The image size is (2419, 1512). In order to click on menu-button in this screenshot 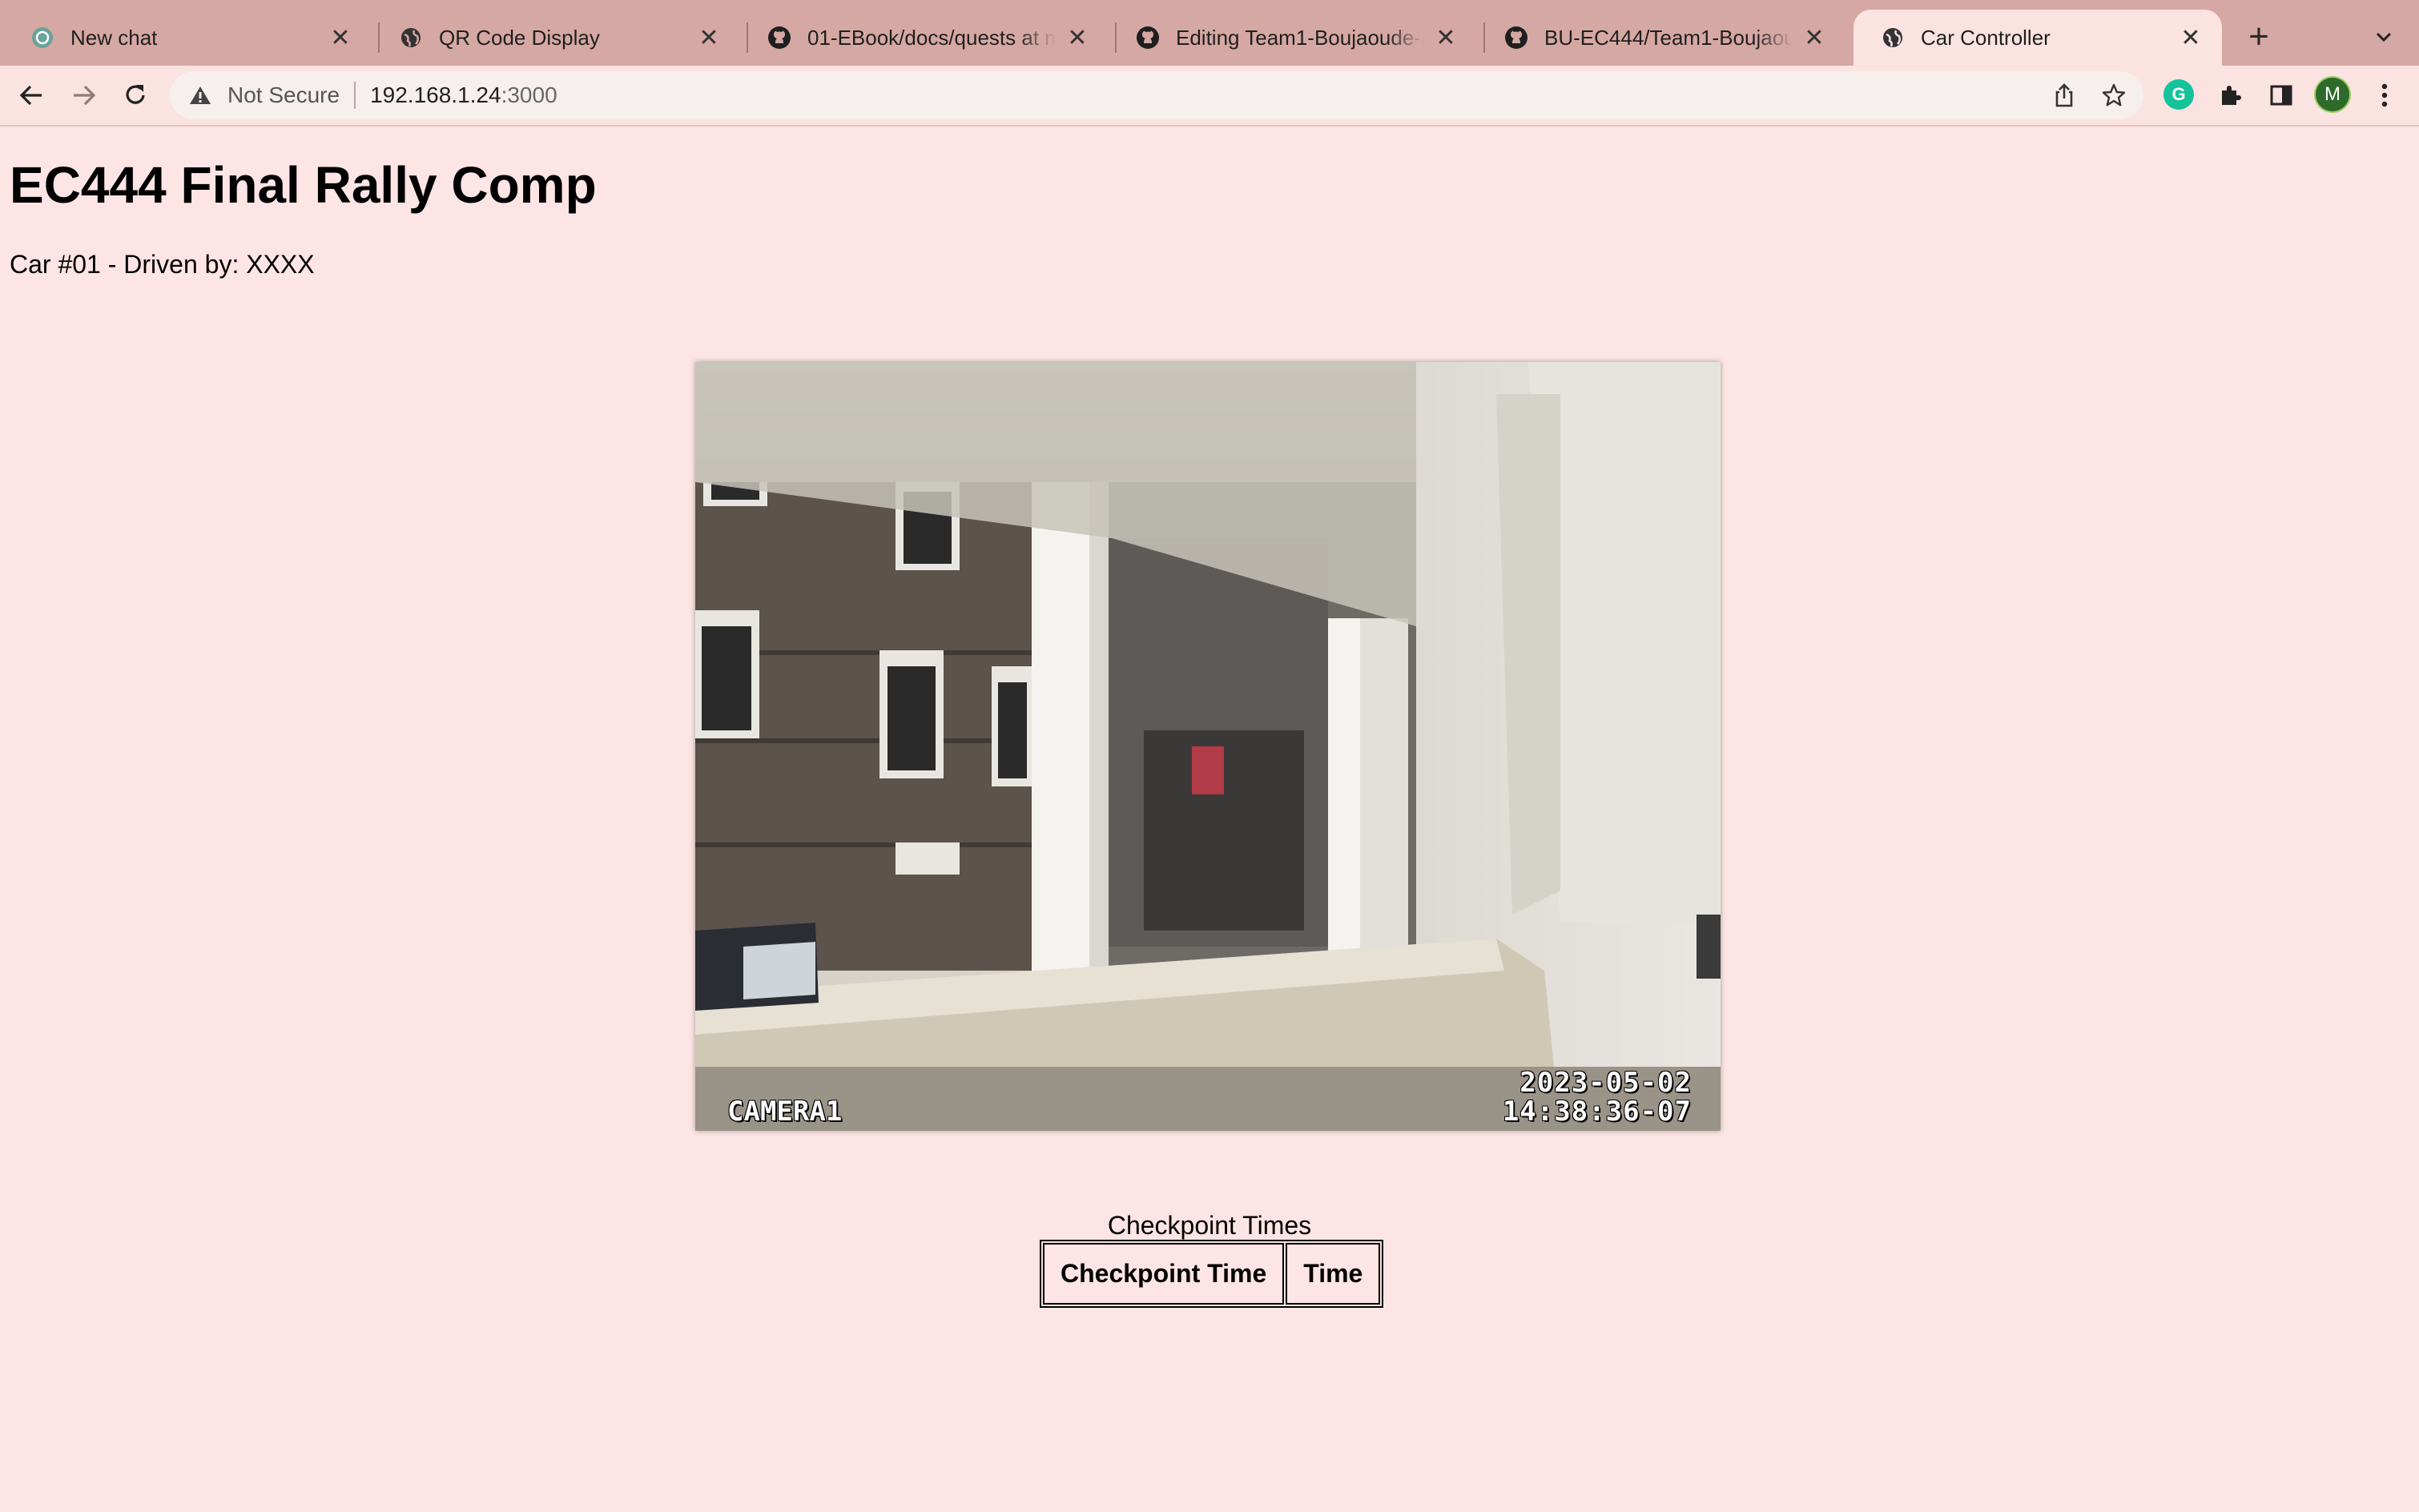, I will do `click(2385, 95)`.